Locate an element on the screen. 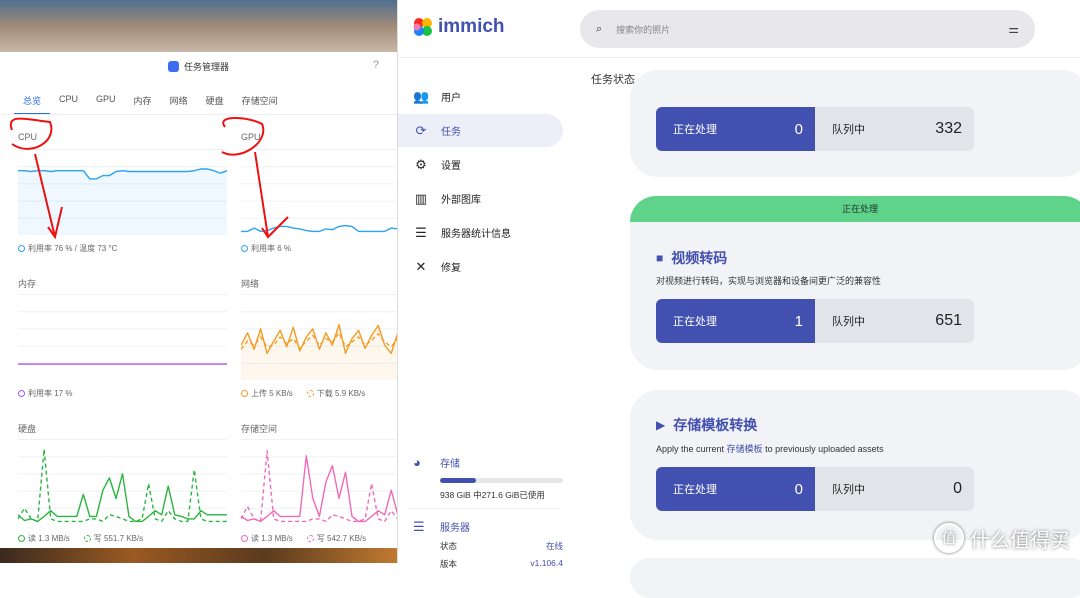 This screenshot has width=1080, height=598. active-label: 正在处理 is located at coordinates (695, 130).